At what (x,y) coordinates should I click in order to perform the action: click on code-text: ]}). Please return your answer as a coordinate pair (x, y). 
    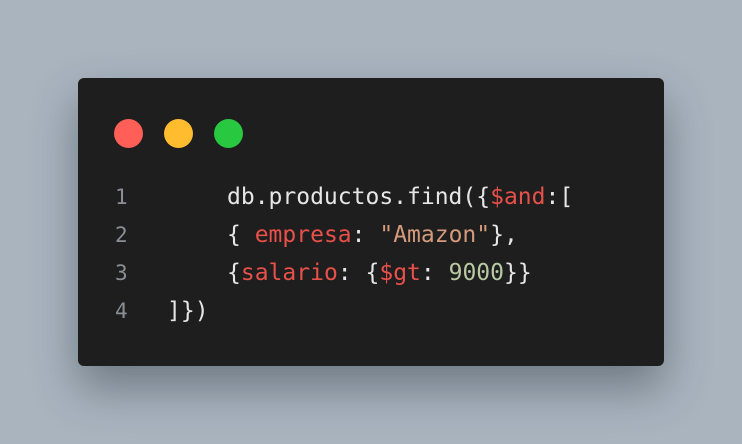
    Looking at the image, I should click on (188, 311).